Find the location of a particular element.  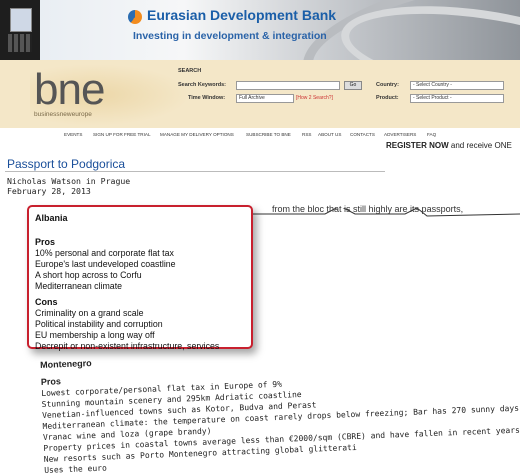

nav-item-contacts: CONTACTS is located at coordinates (362, 134).